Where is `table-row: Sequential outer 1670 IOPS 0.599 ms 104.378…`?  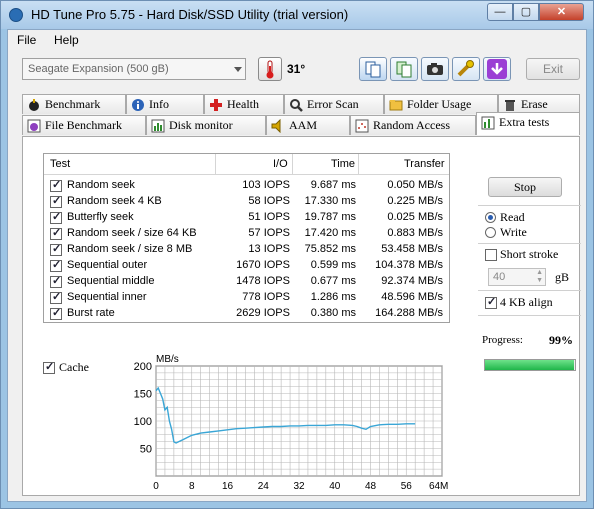 table-row: Sequential outer 1670 IOPS 0.599 ms 104.378… is located at coordinates (246, 266).